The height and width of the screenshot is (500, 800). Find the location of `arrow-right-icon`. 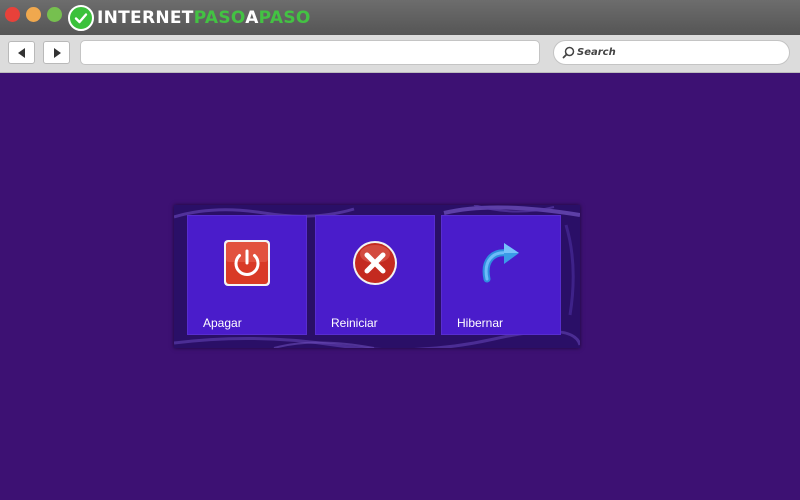

arrow-right-icon is located at coordinates (57, 52).